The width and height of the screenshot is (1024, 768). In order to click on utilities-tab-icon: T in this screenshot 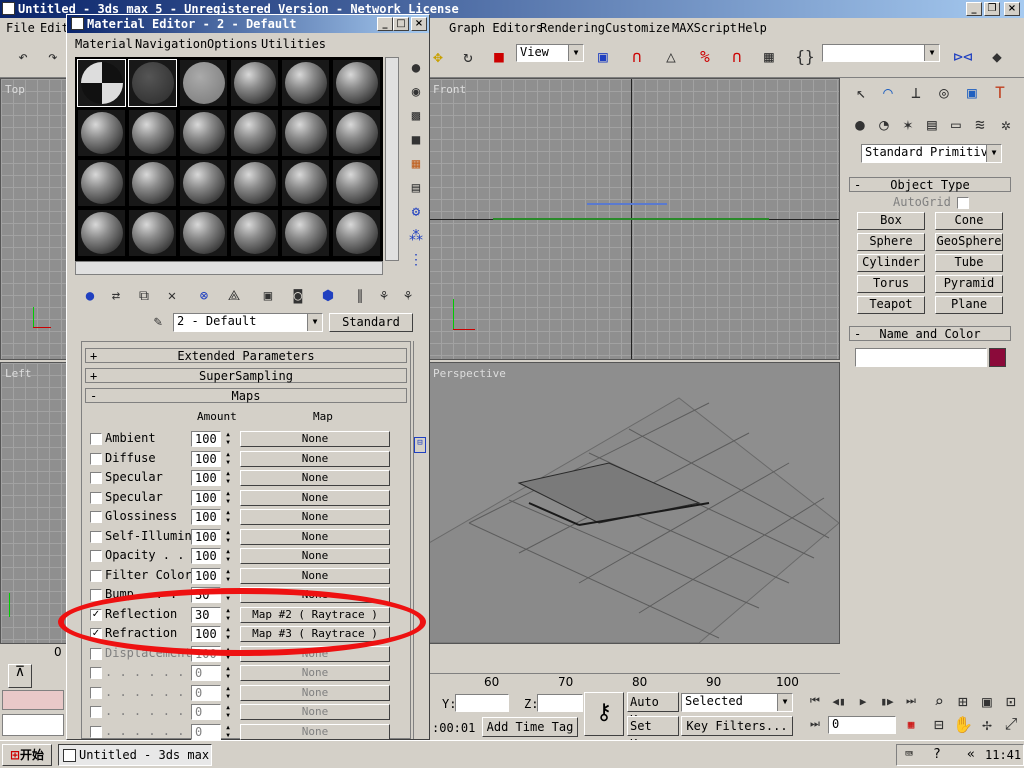, I will do `click(1000, 92)`.